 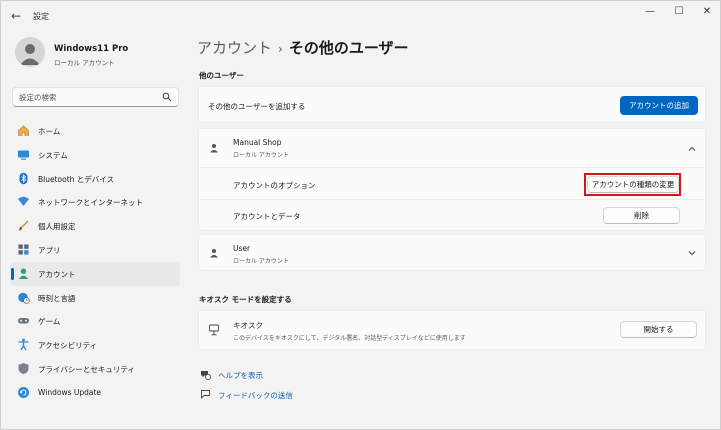 What do you see at coordinates (70, 392) in the screenshot?
I see `sidebar-item-label: Windows Update` at bounding box center [70, 392].